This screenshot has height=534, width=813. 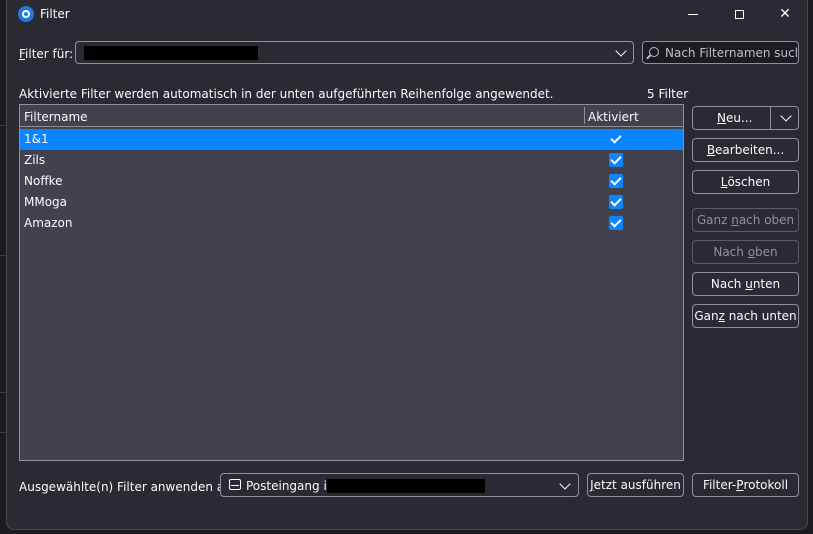 What do you see at coordinates (46, 54) in the screenshot?
I see `filter-for-label: Filter für:` at bounding box center [46, 54].